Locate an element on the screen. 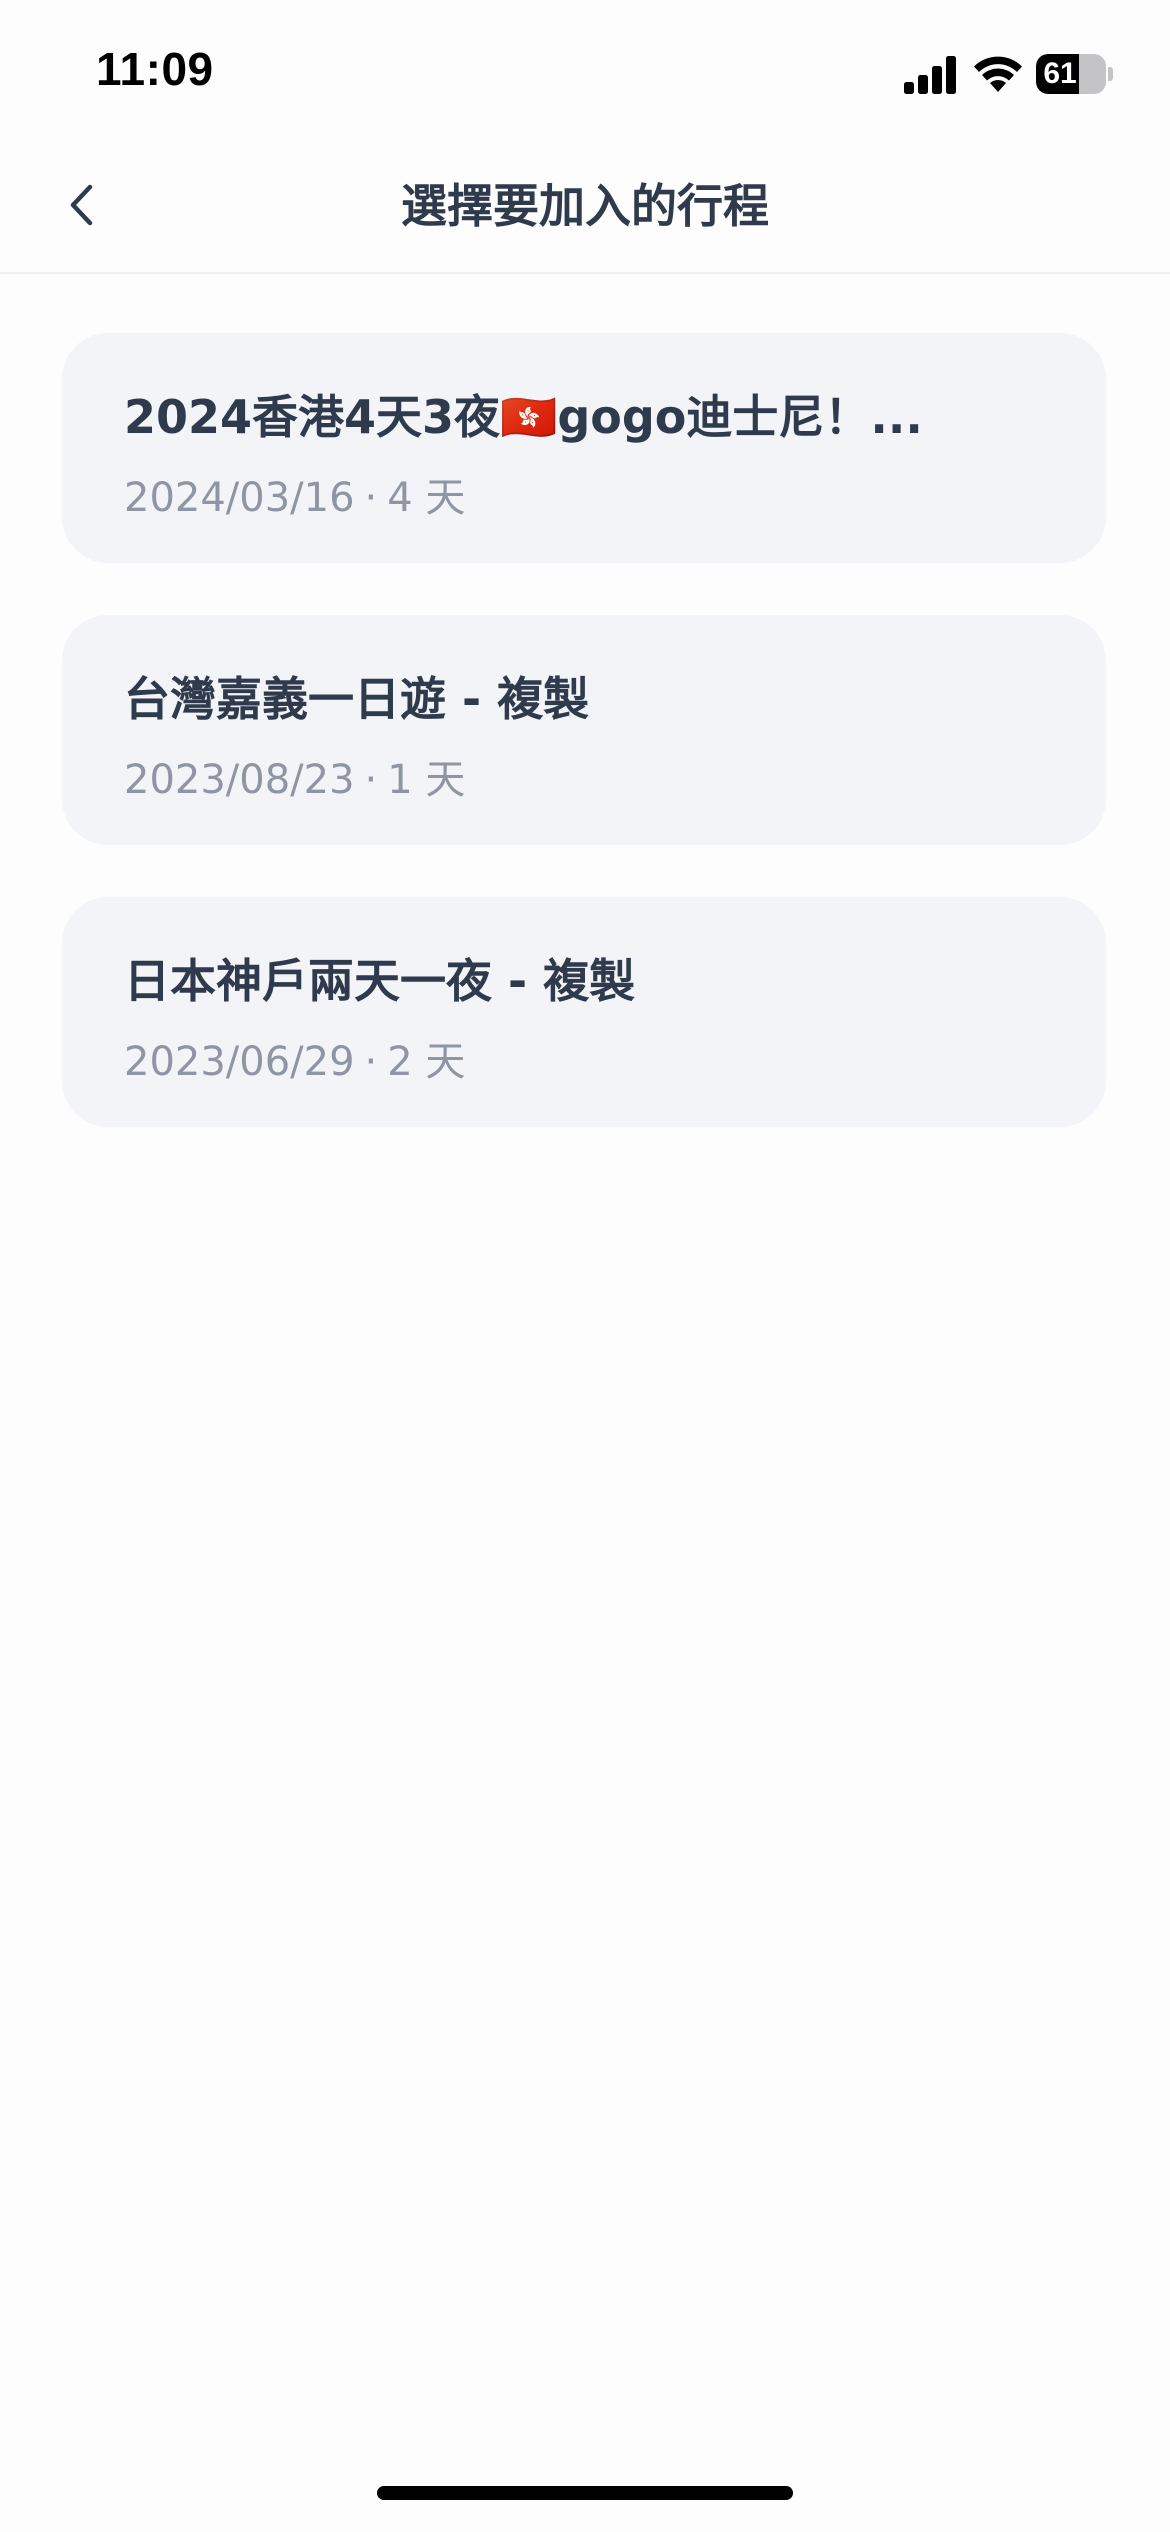 The height and width of the screenshot is (2532, 1170). trip-duration: 2 天 is located at coordinates (426, 1062).